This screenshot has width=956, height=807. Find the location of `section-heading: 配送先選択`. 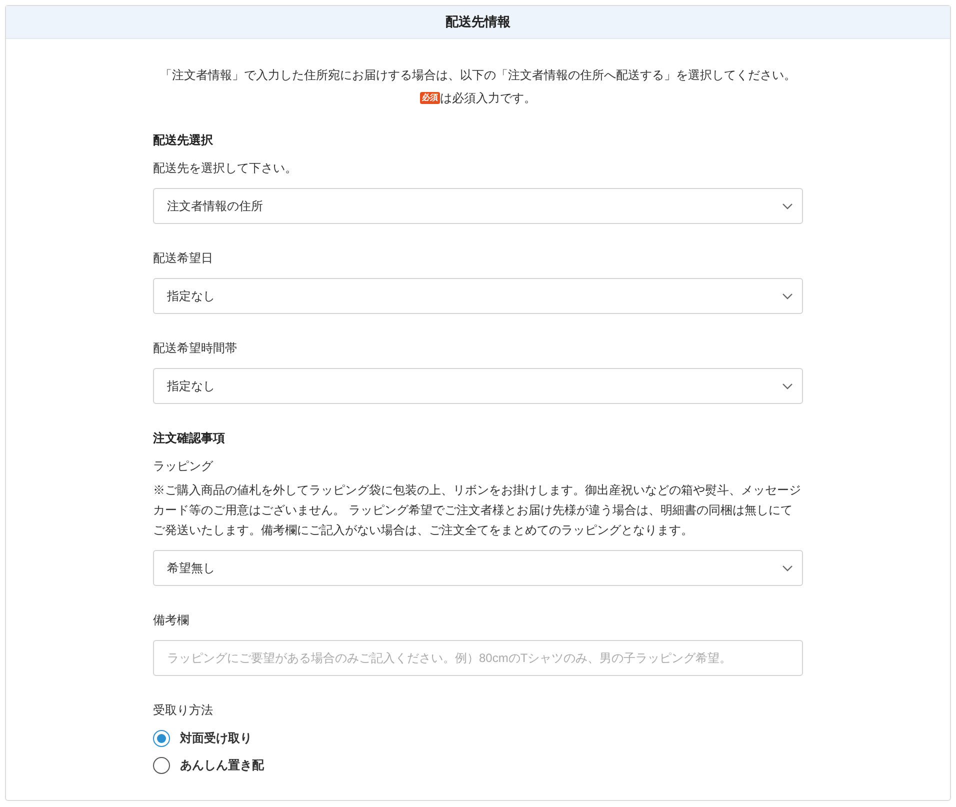

section-heading: 配送先選択 is located at coordinates (183, 140).